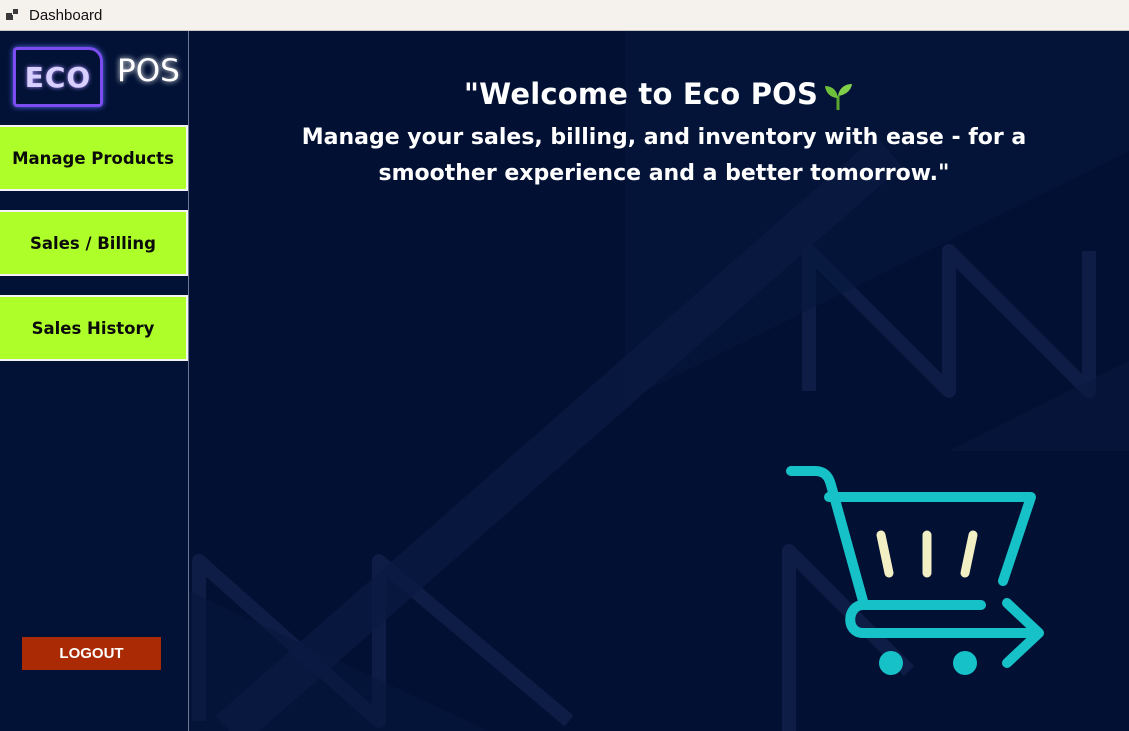  What do you see at coordinates (91, 653) in the screenshot?
I see `logout-button: LOGOUT` at bounding box center [91, 653].